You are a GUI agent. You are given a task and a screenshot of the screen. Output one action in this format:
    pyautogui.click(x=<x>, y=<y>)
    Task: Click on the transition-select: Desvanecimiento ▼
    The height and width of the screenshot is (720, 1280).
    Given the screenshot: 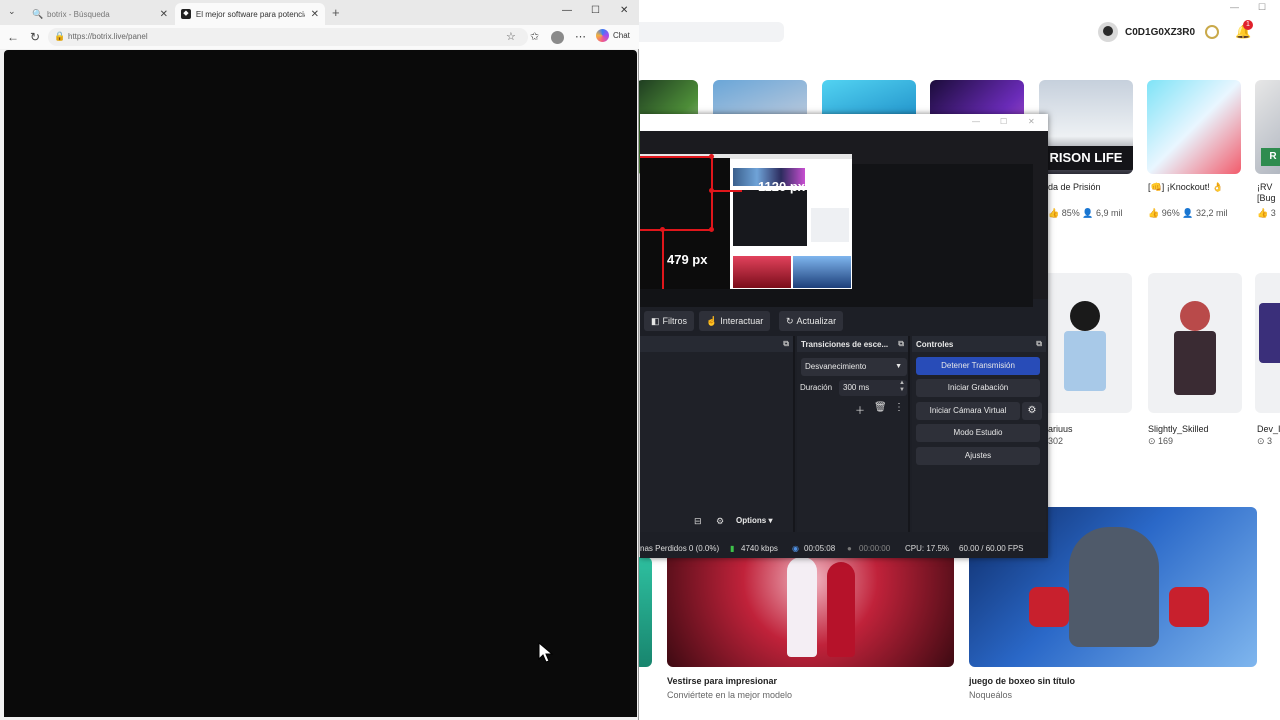 What is the action you would take?
    pyautogui.click(x=854, y=367)
    